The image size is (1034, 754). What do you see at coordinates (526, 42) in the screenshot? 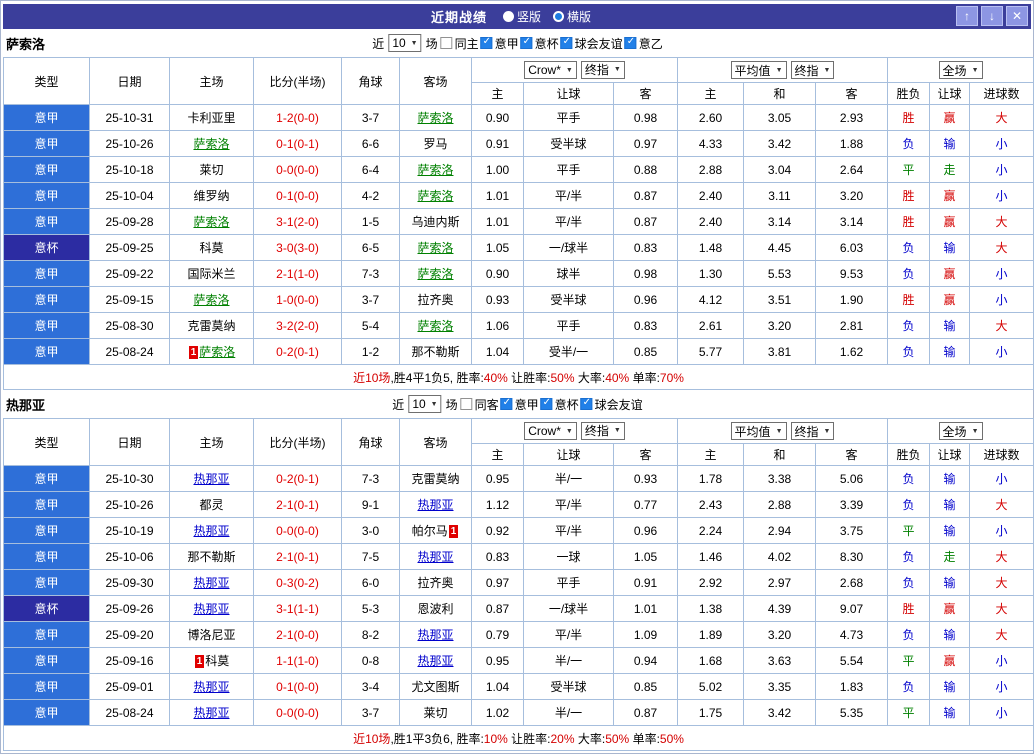
I see `checkbox-icon` at bounding box center [526, 42].